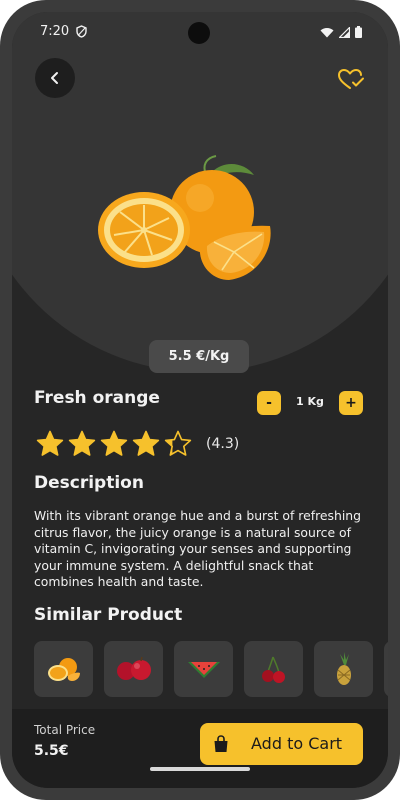 The height and width of the screenshot is (800, 400). I want to click on orange-icon, so click(63, 669).